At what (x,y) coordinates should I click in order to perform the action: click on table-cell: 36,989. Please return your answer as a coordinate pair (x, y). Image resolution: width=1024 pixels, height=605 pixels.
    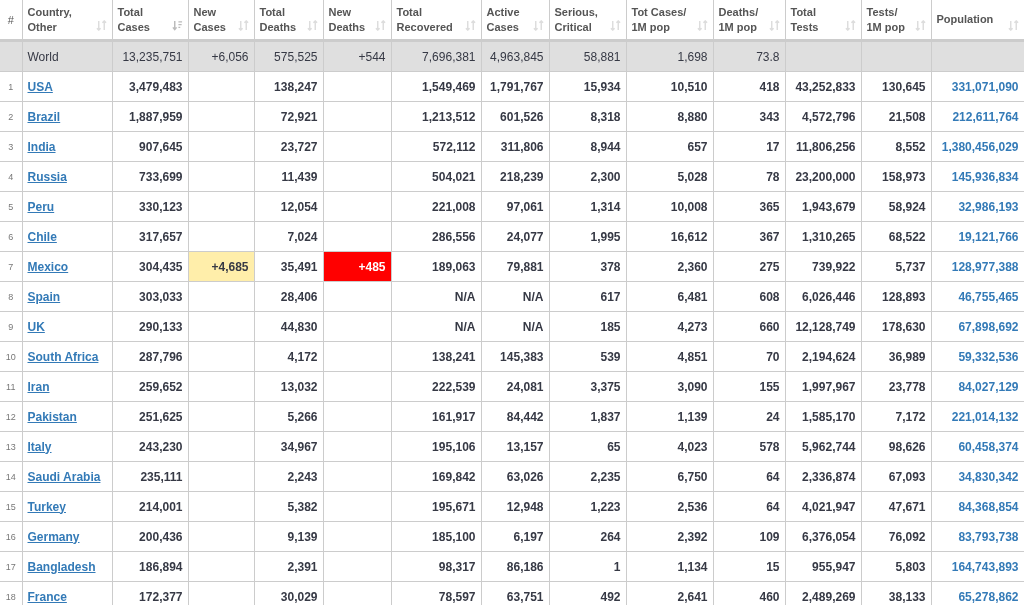
    Looking at the image, I should click on (896, 356).